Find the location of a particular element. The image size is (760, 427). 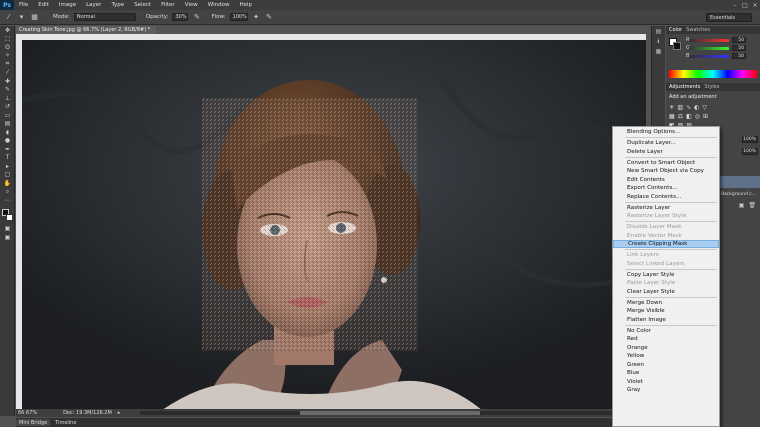

dodge-tool-icon: ● is located at coordinates (7, 141).